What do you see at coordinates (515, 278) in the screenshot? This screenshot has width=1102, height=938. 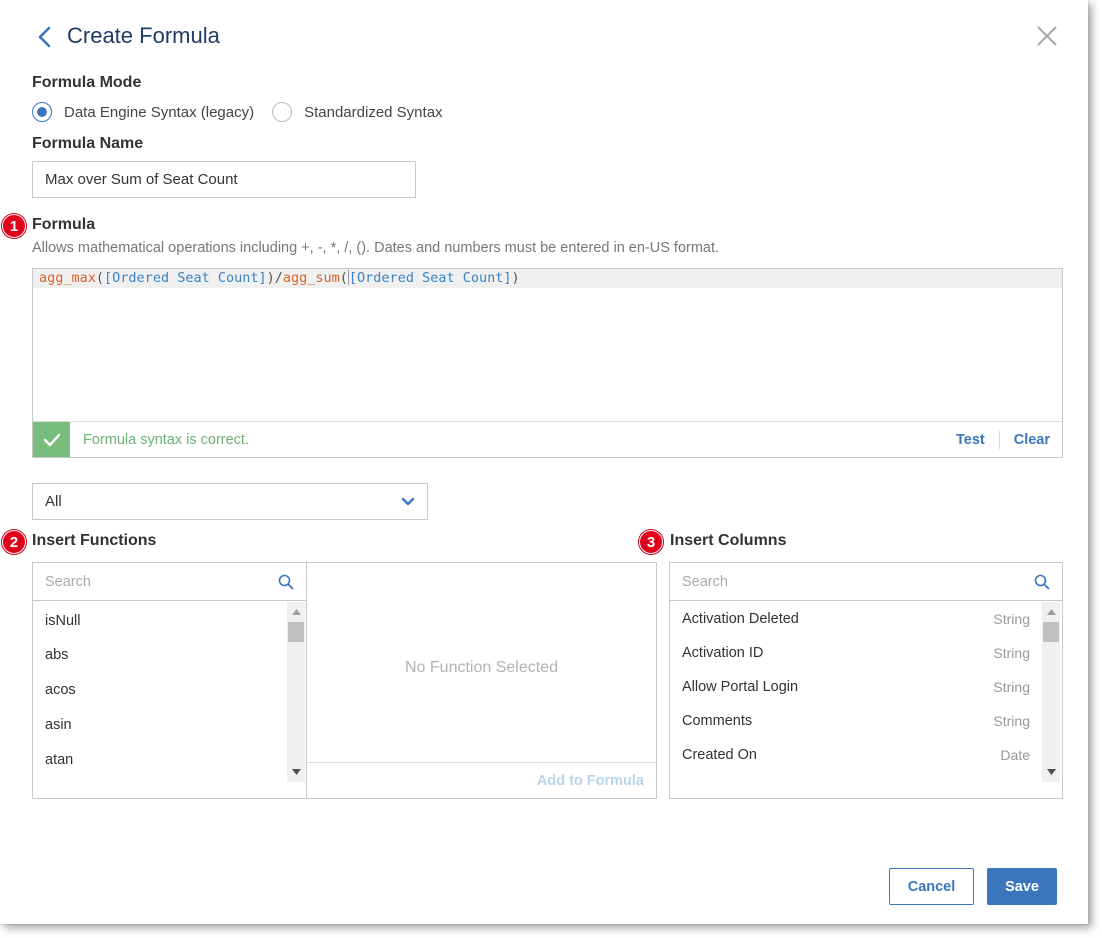 I see `punctuation-token: )` at bounding box center [515, 278].